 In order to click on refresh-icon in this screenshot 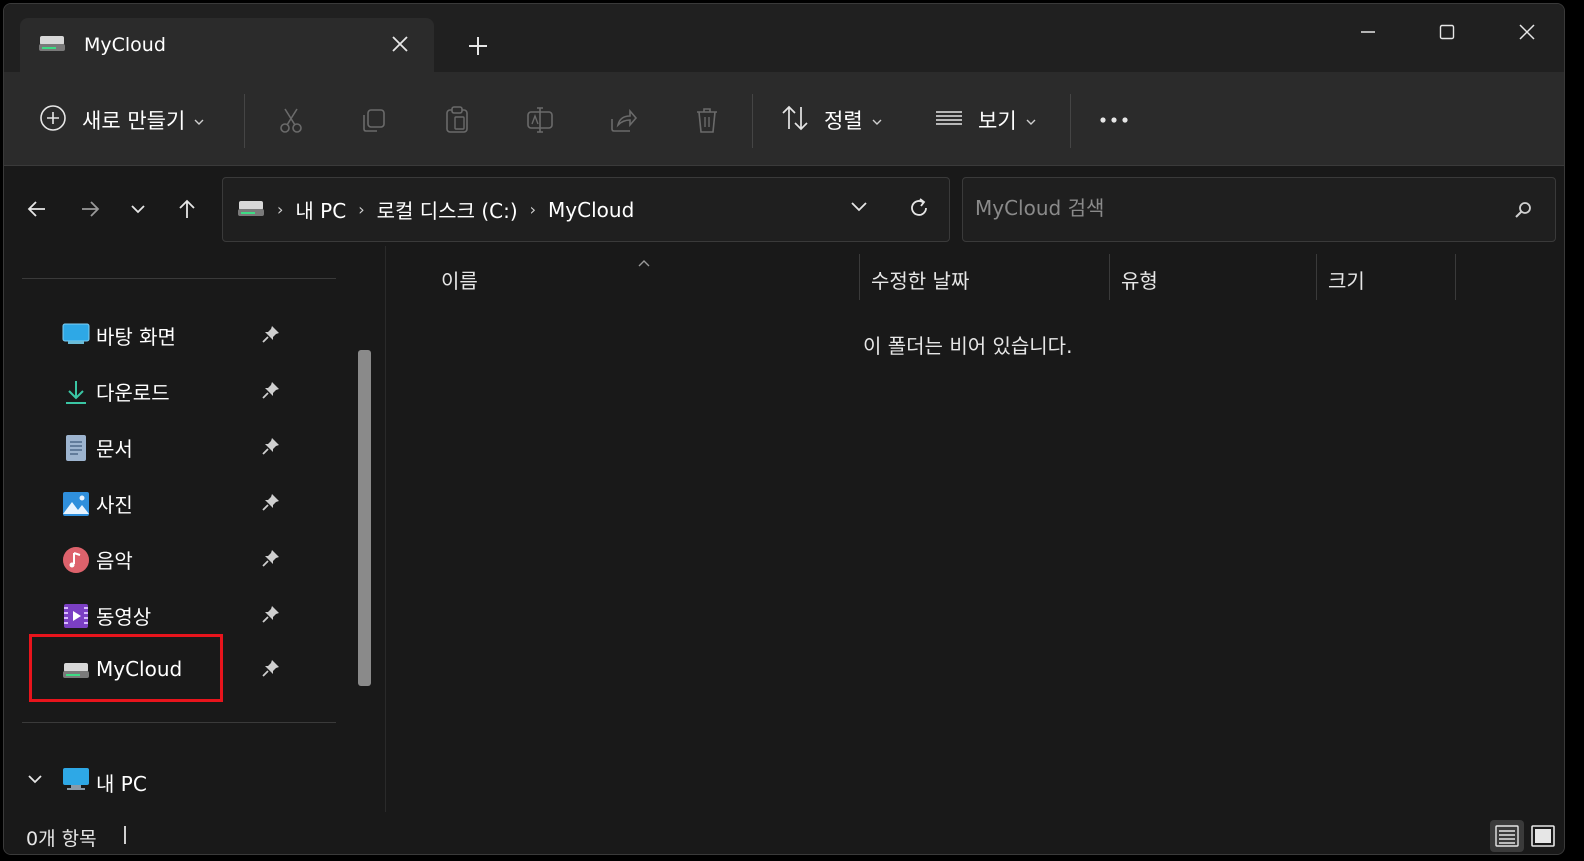, I will do `click(919, 210)`.